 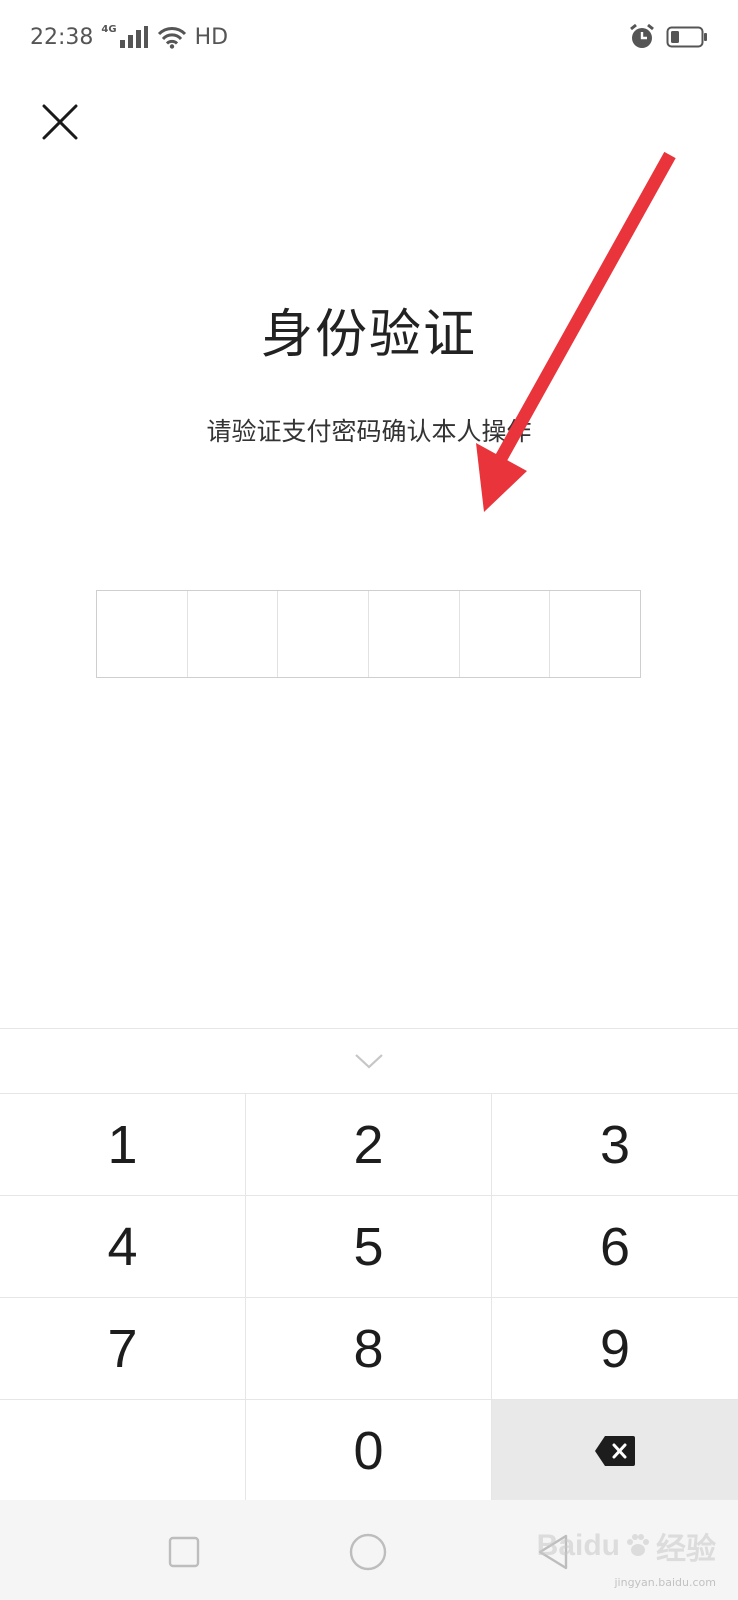 I want to click on key-empty, so click(x=123, y=1451).